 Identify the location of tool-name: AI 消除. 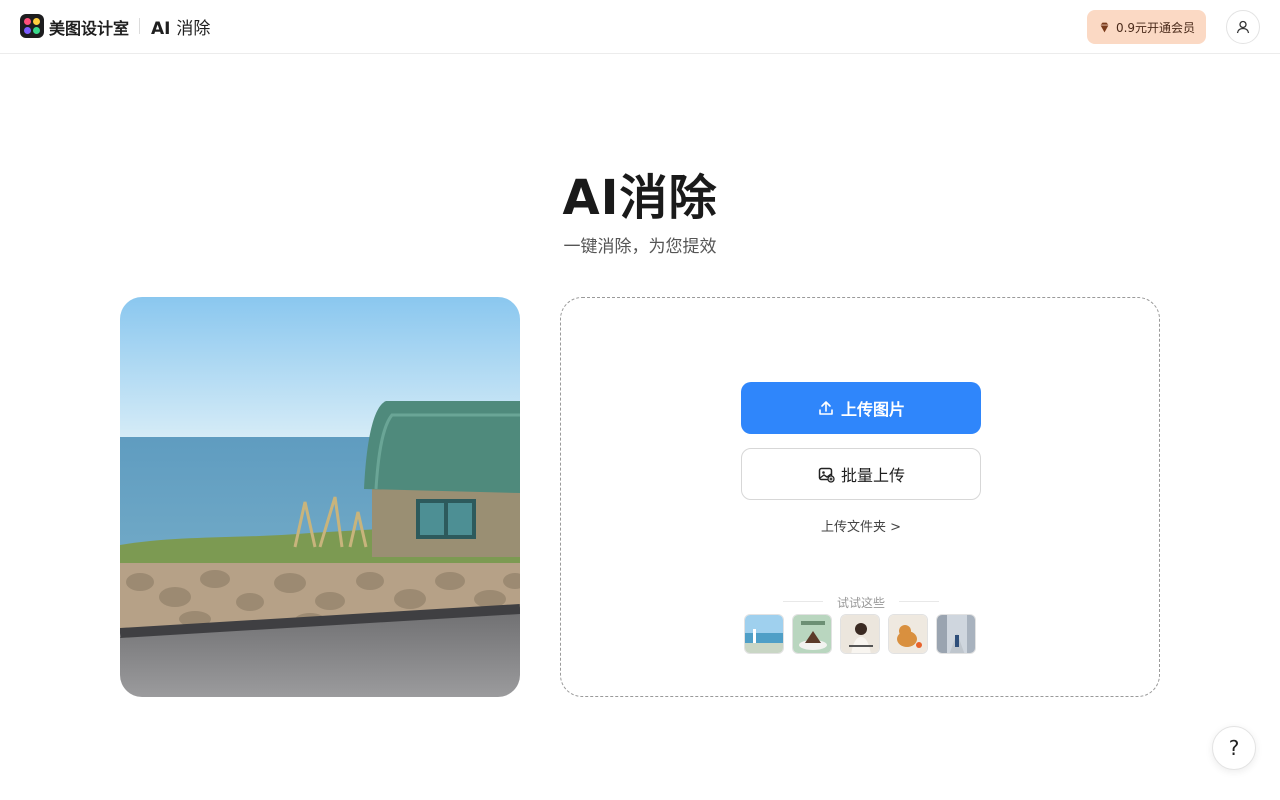
(180, 26).